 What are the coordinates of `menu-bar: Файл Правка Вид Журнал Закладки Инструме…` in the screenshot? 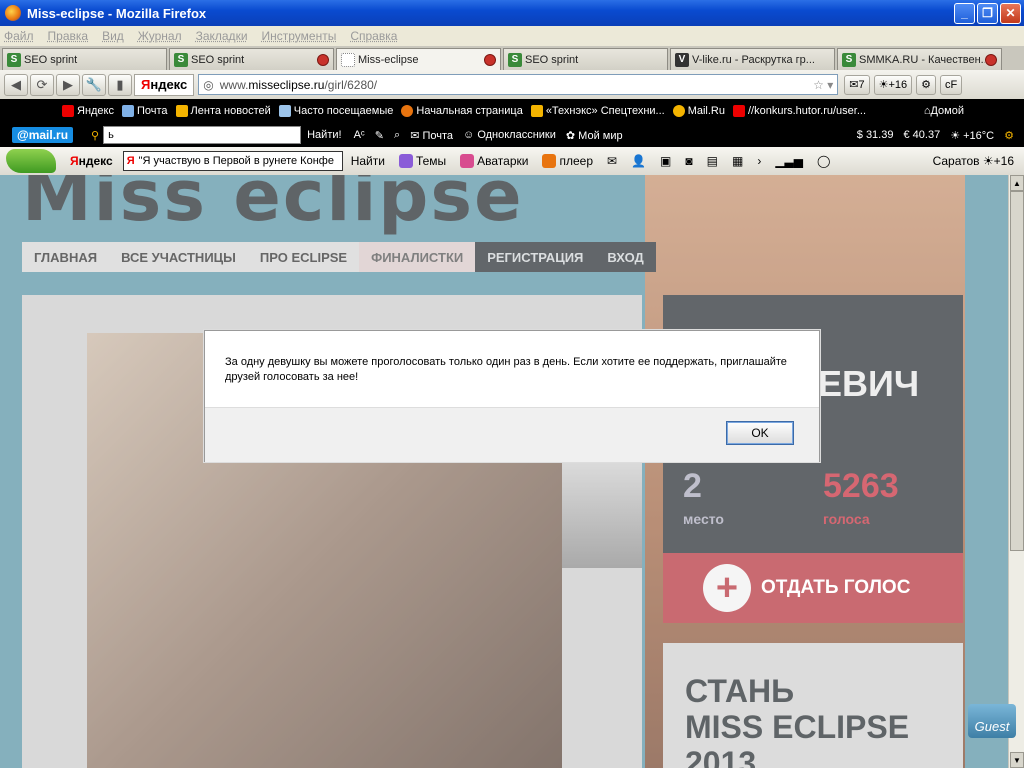 It's located at (512, 36).